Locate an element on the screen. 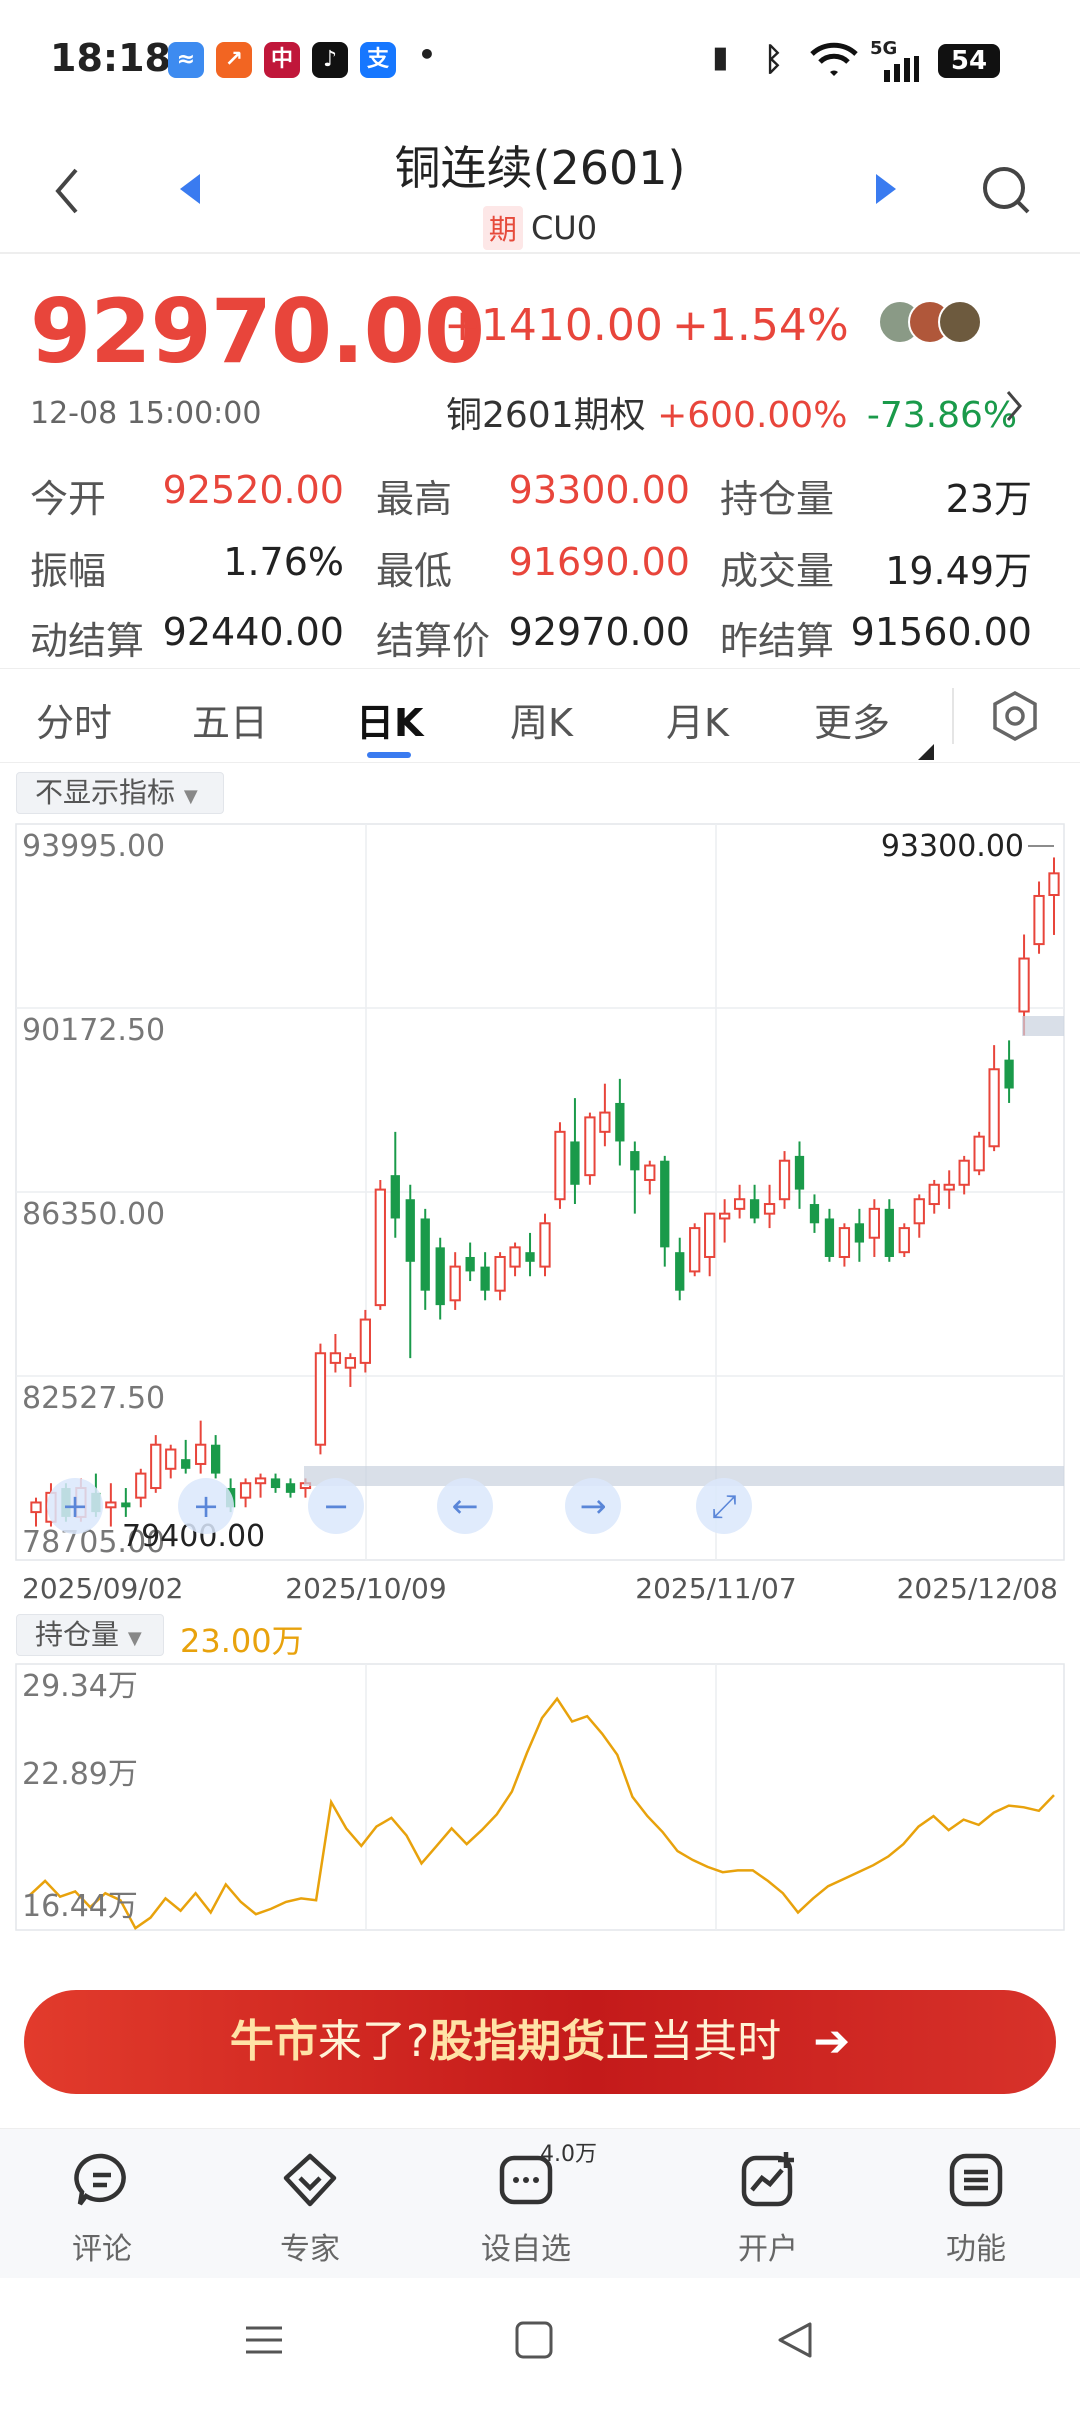 The image size is (1080, 2412). chart-settings-icon is located at coordinates (1015, 716).